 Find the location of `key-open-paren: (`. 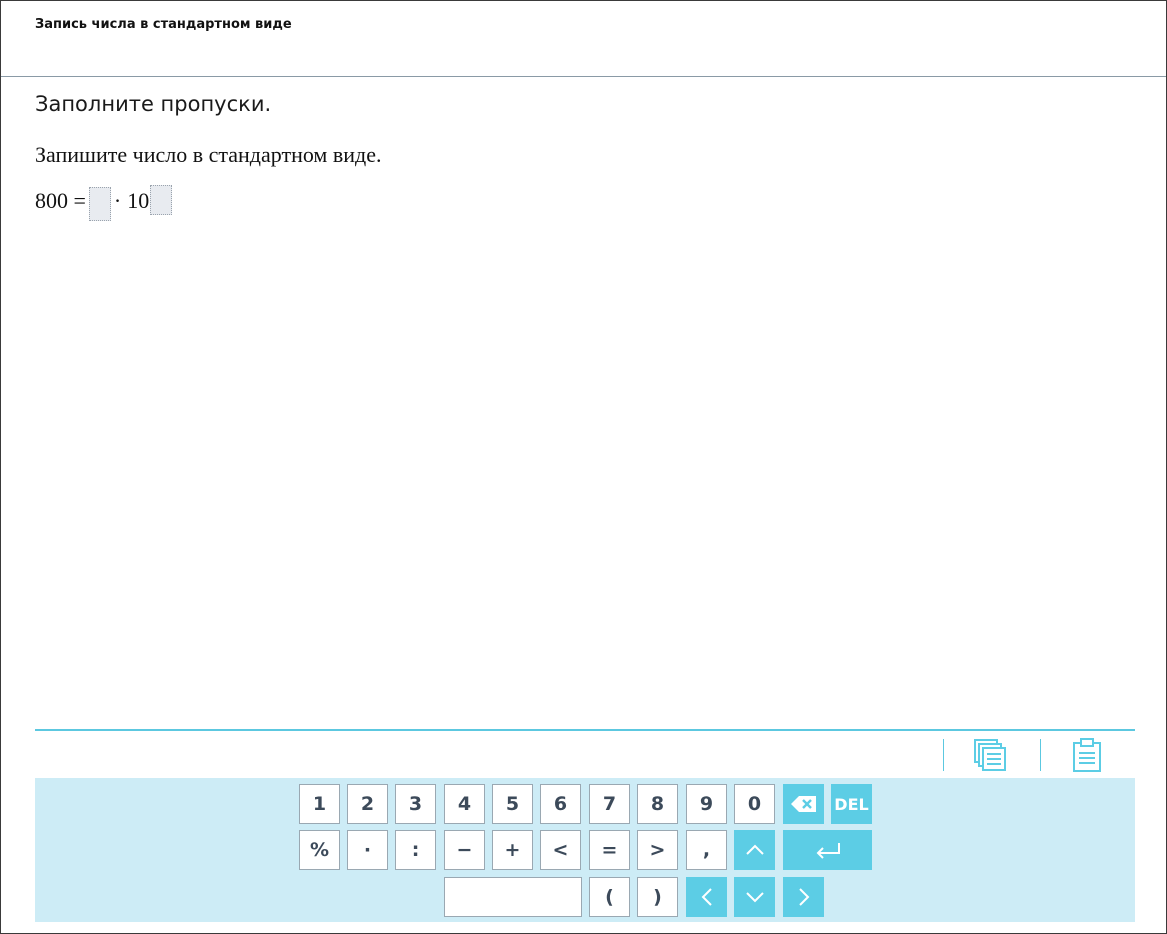

key-open-paren: ( is located at coordinates (609, 897).